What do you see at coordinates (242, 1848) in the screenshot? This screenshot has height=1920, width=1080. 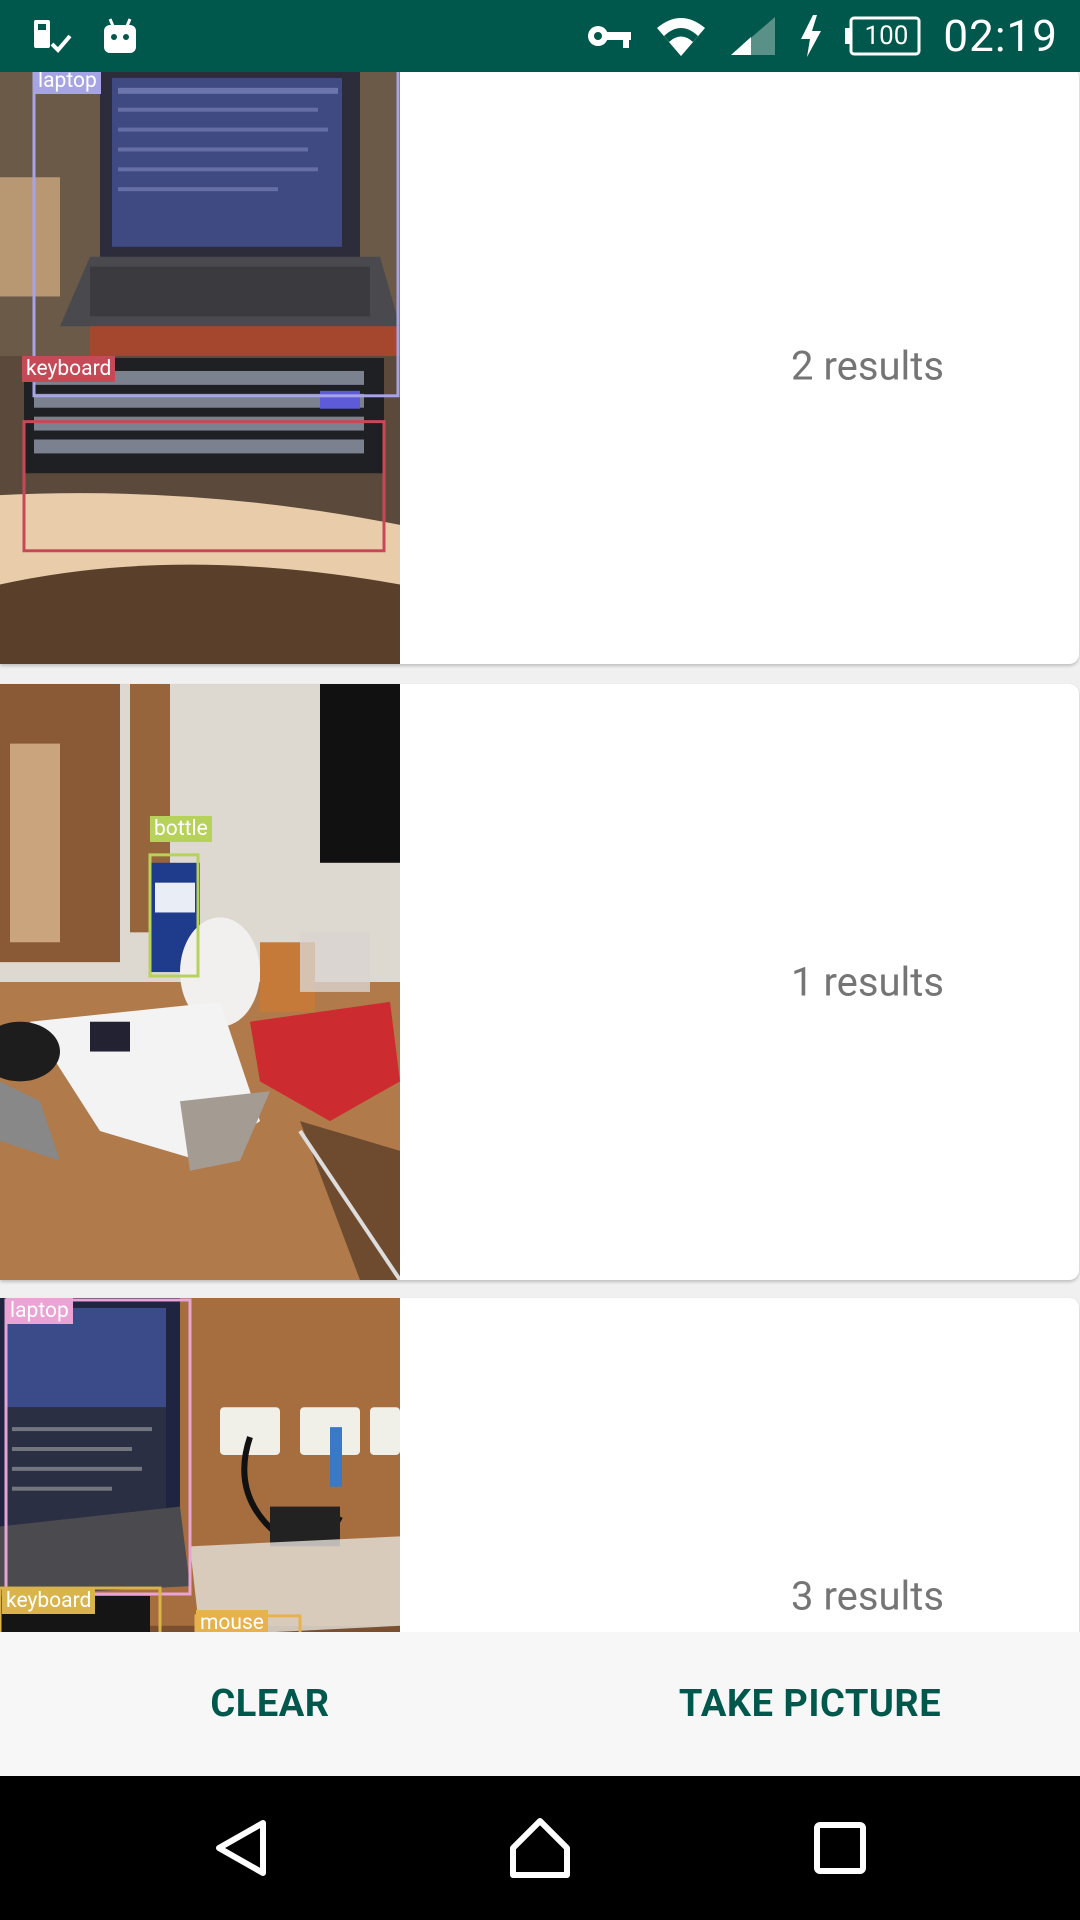 I see `back-icon` at bounding box center [242, 1848].